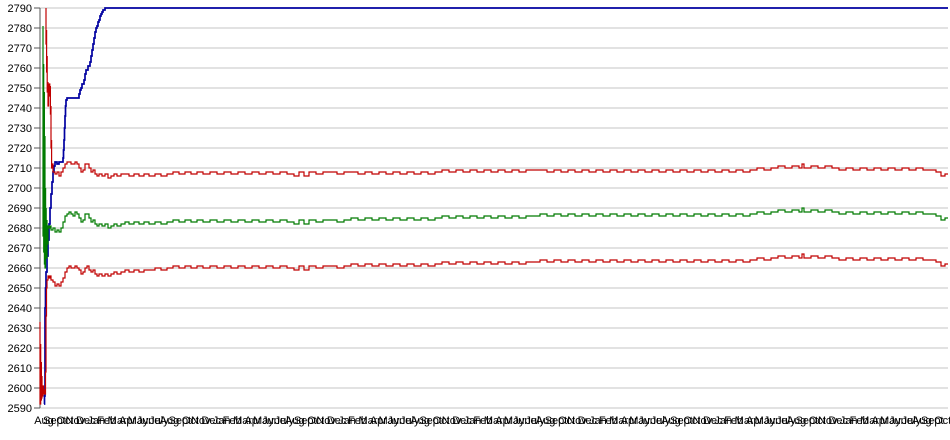 This screenshot has width=950, height=440. I want to click on x-axis-month-label: Oct, so click(942, 421).